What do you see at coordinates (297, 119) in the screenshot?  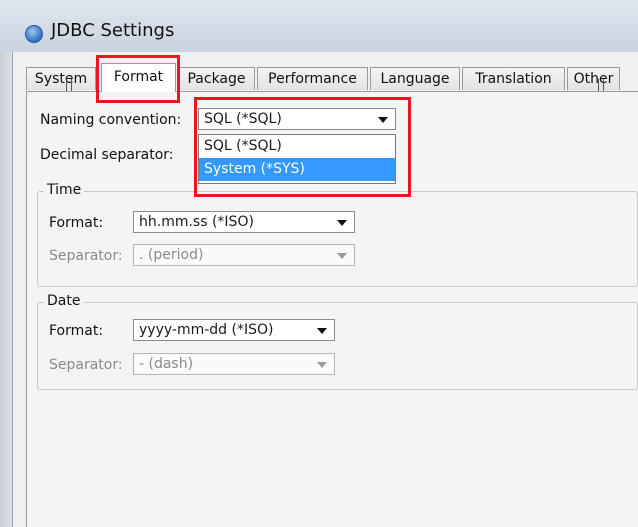 I see `naming-convention-select: SQL (*SQL)` at bounding box center [297, 119].